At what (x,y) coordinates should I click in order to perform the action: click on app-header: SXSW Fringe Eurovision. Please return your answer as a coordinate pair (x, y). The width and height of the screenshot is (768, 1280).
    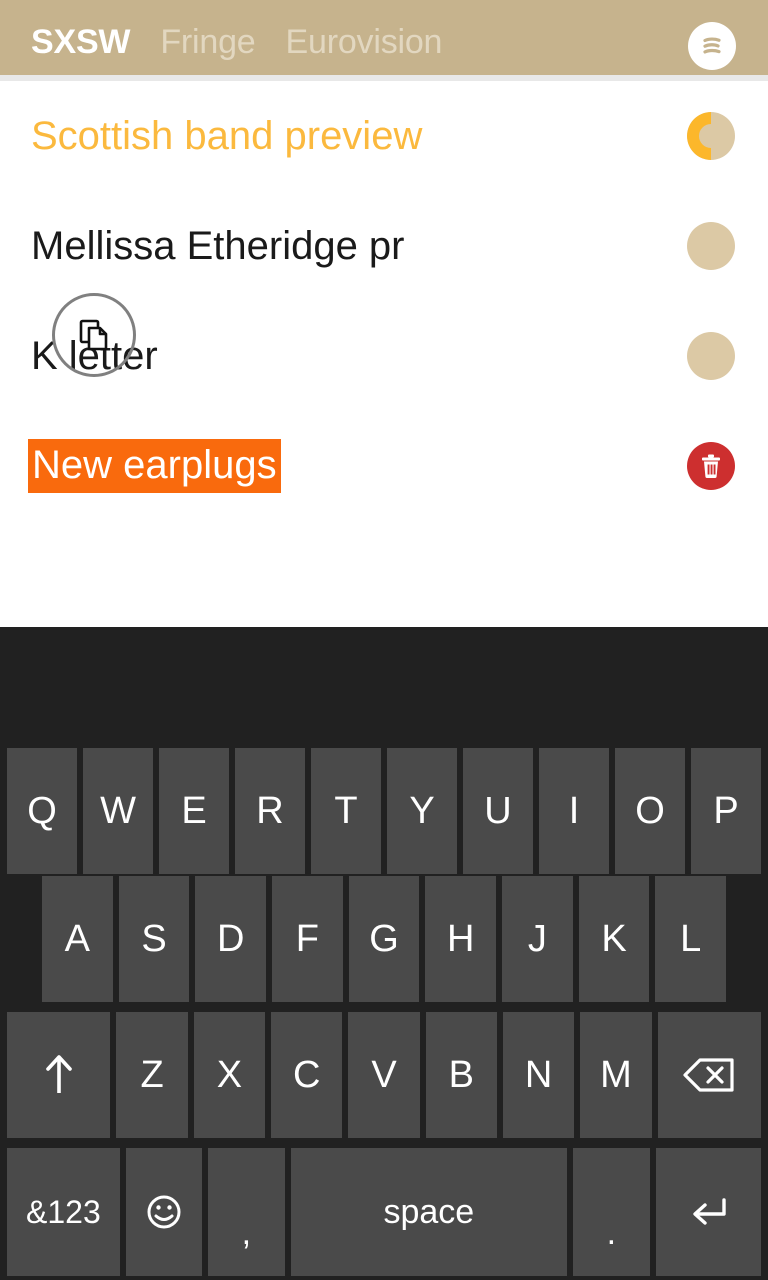
    Looking at the image, I should click on (384, 37).